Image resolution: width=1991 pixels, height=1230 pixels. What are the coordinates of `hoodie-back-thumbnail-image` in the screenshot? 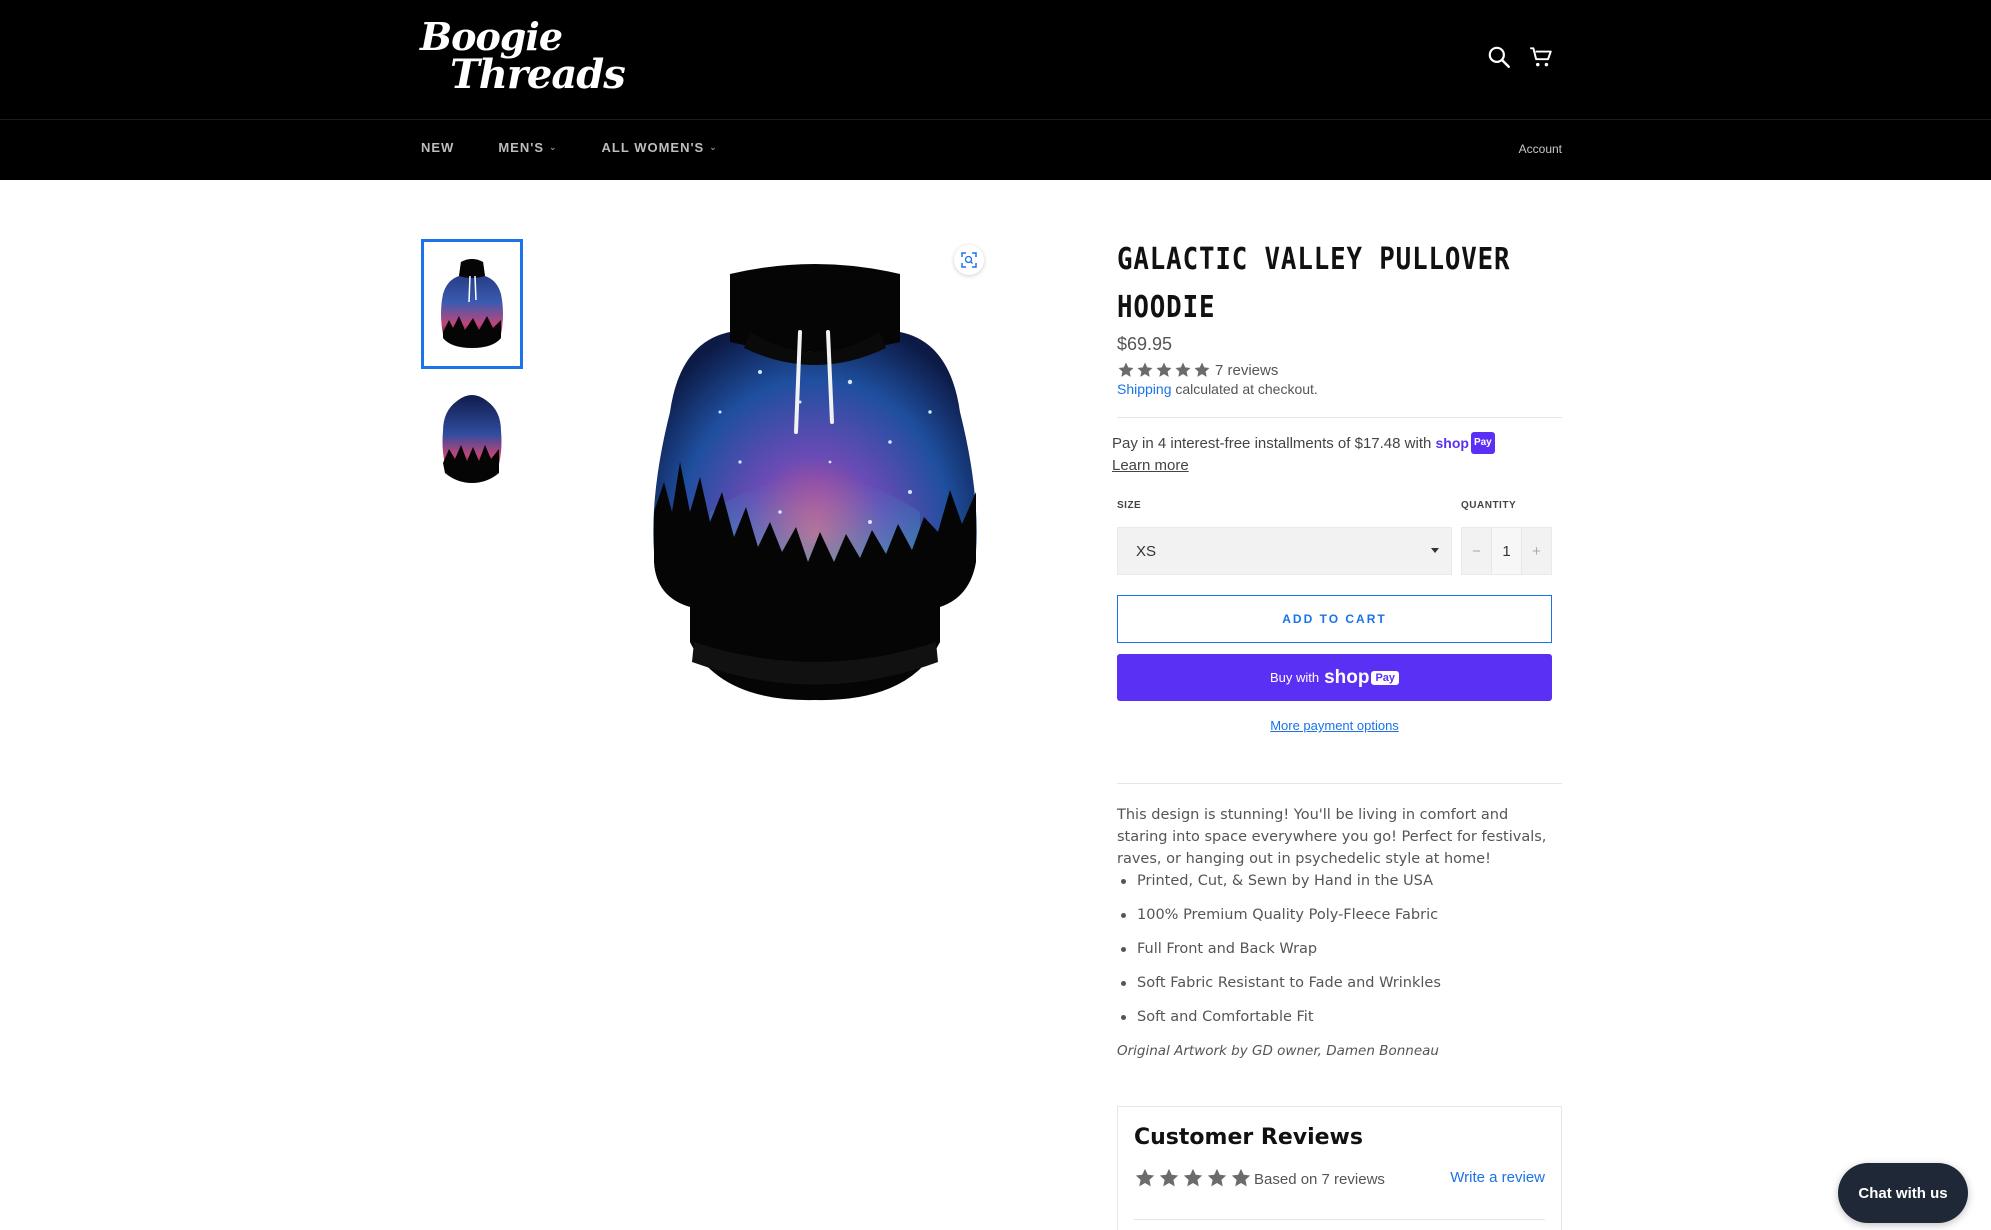 It's located at (472, 439).